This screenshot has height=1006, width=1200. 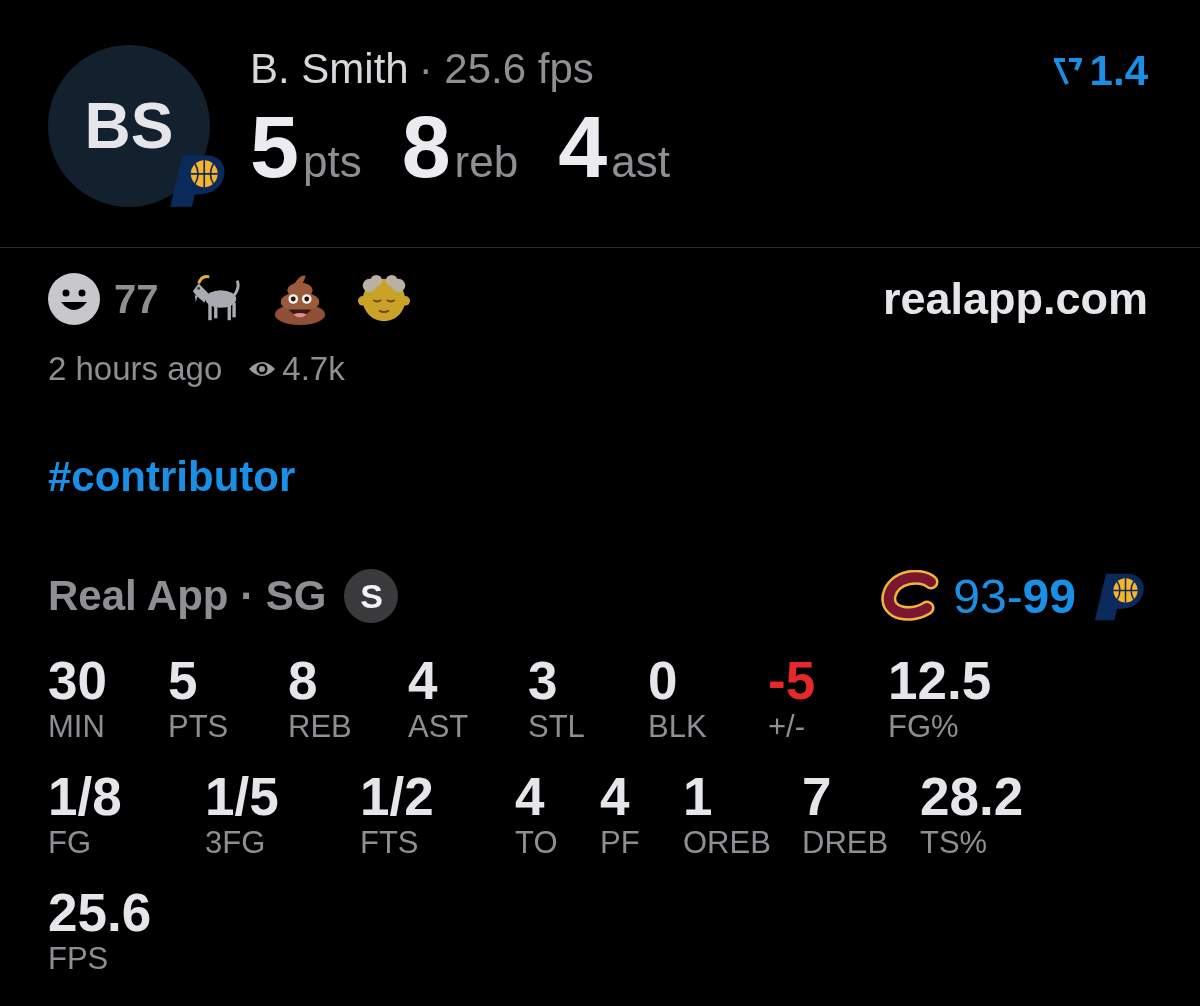 I want to click on stat-value: 3, so click(x=543, y=681).